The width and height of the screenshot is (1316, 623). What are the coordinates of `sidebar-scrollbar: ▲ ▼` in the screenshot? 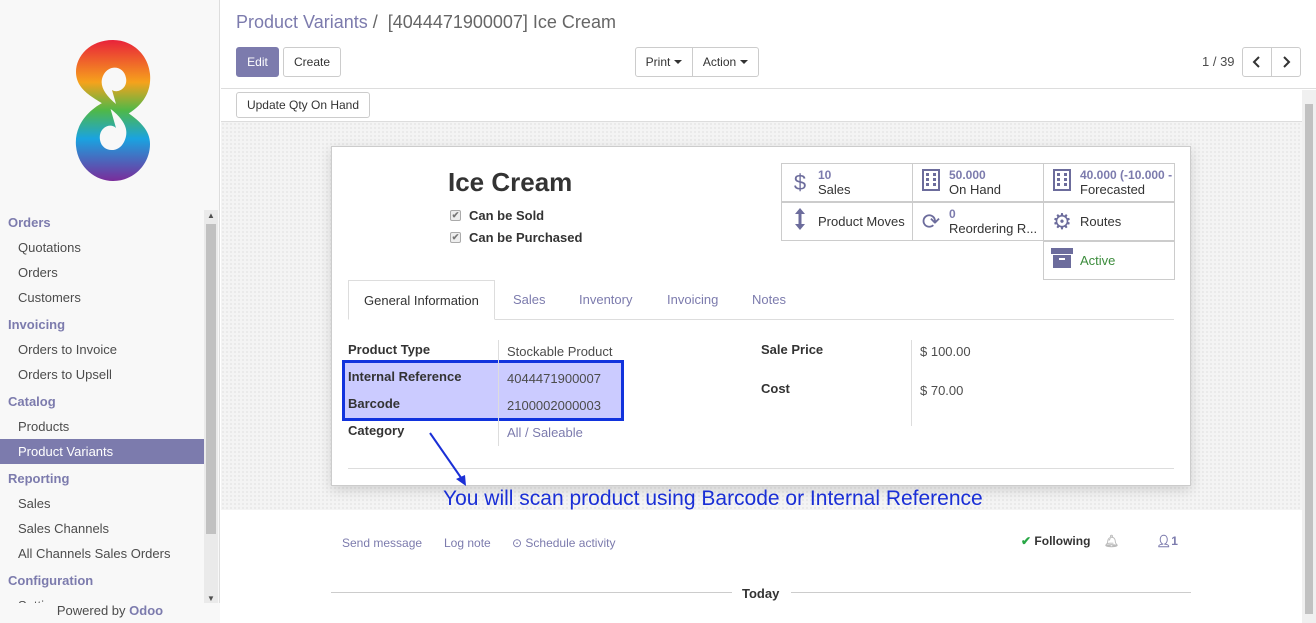 It's located at (211, 407).